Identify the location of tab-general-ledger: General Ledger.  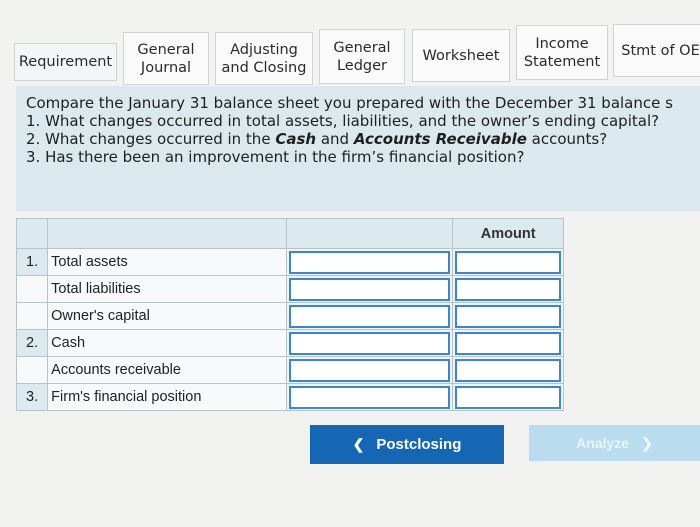
(362, 56).